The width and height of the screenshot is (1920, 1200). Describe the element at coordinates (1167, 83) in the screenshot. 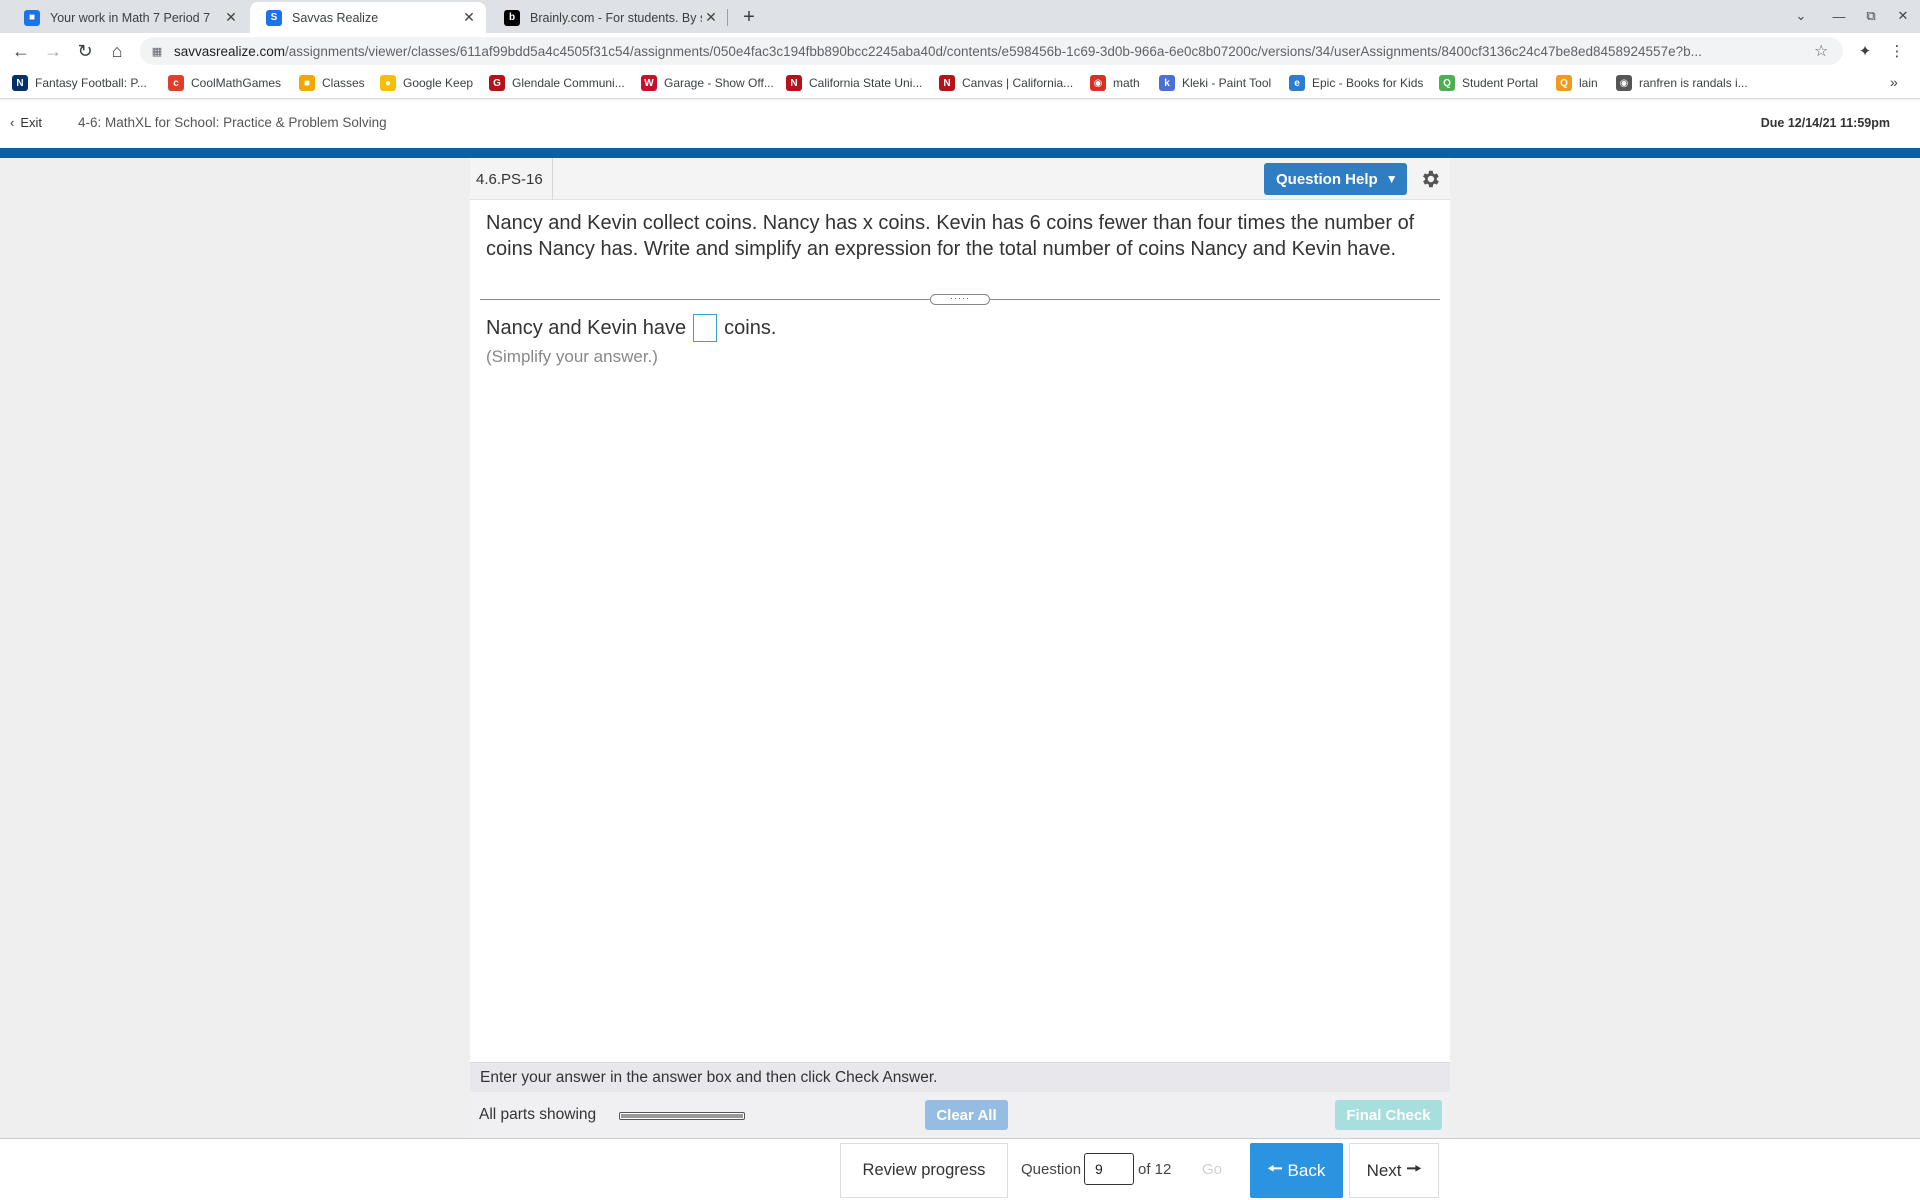

I see `kleki-icon: k` at that location.